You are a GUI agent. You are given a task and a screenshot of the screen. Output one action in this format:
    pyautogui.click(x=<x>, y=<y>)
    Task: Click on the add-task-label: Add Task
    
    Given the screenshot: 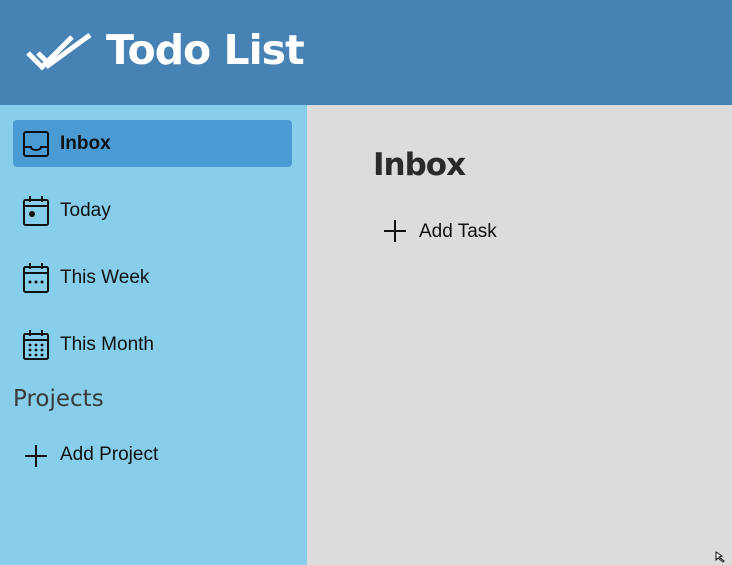 What is the action you would take?
    pyautogui.click(x=458, y=231)
    